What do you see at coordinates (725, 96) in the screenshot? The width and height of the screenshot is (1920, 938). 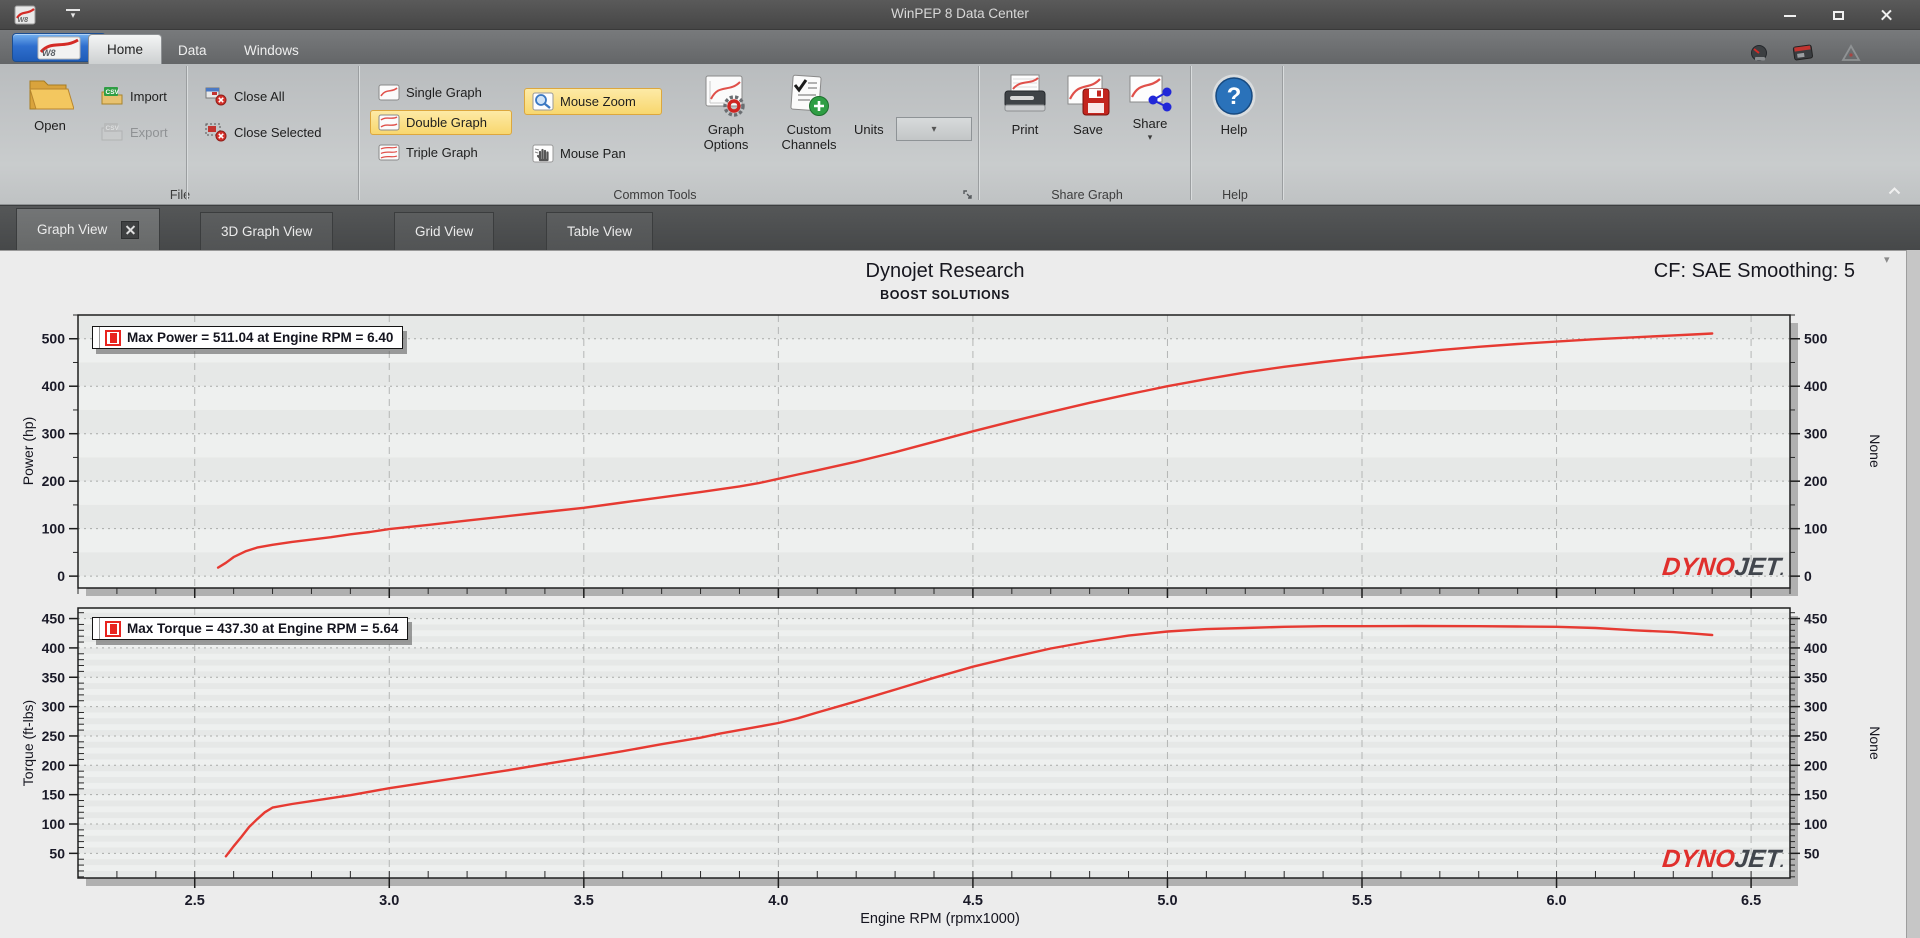 I see `graph-options-icon` at bounding box center [725, 96].